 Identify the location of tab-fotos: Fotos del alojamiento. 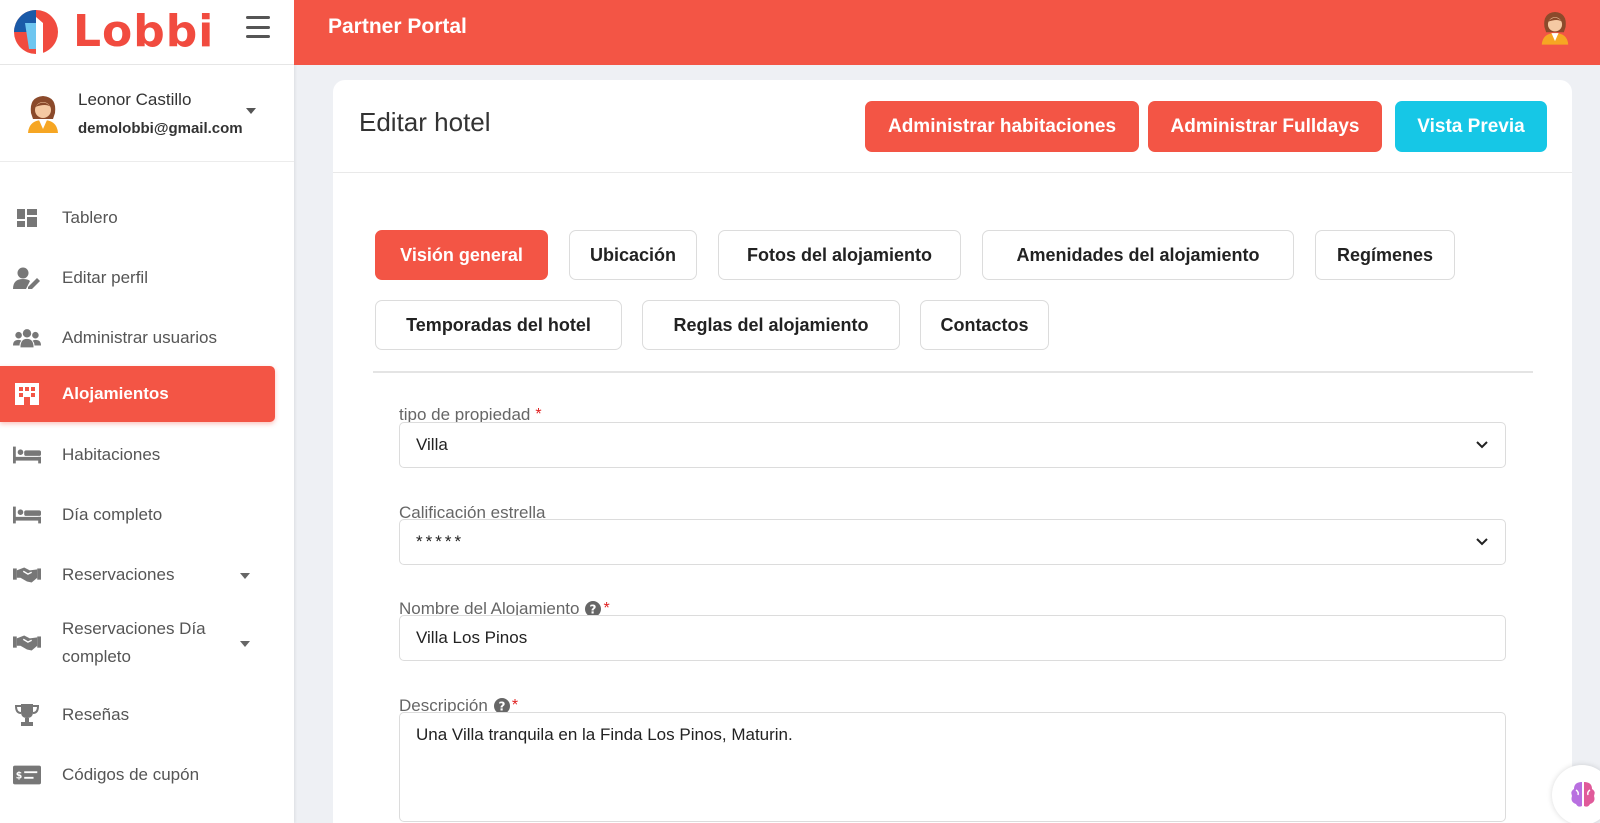
(839, 255).